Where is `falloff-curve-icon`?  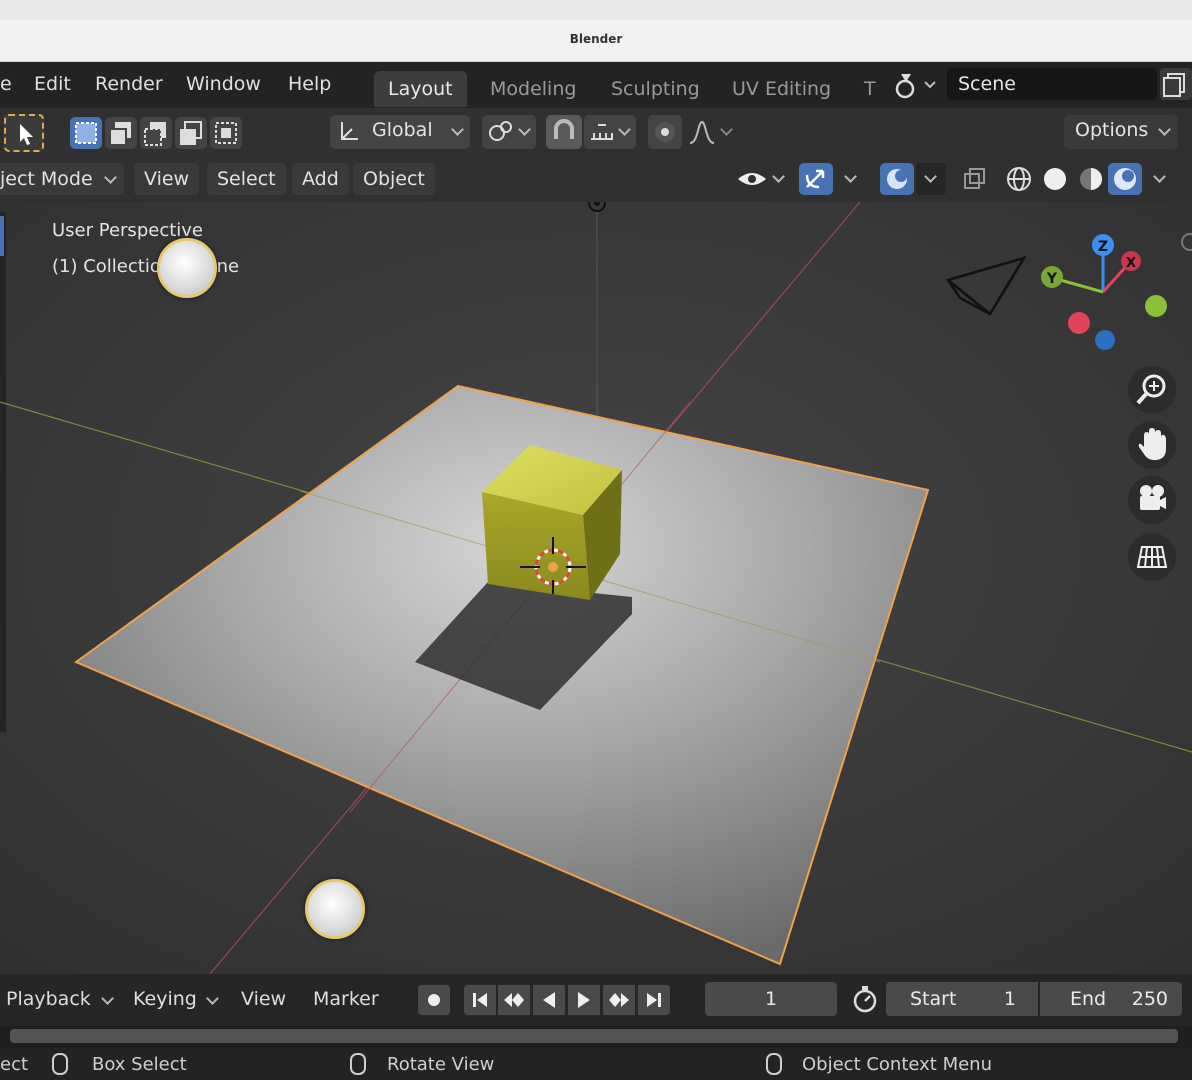
falloff-curve-icon is located at coordinates (702, 132).